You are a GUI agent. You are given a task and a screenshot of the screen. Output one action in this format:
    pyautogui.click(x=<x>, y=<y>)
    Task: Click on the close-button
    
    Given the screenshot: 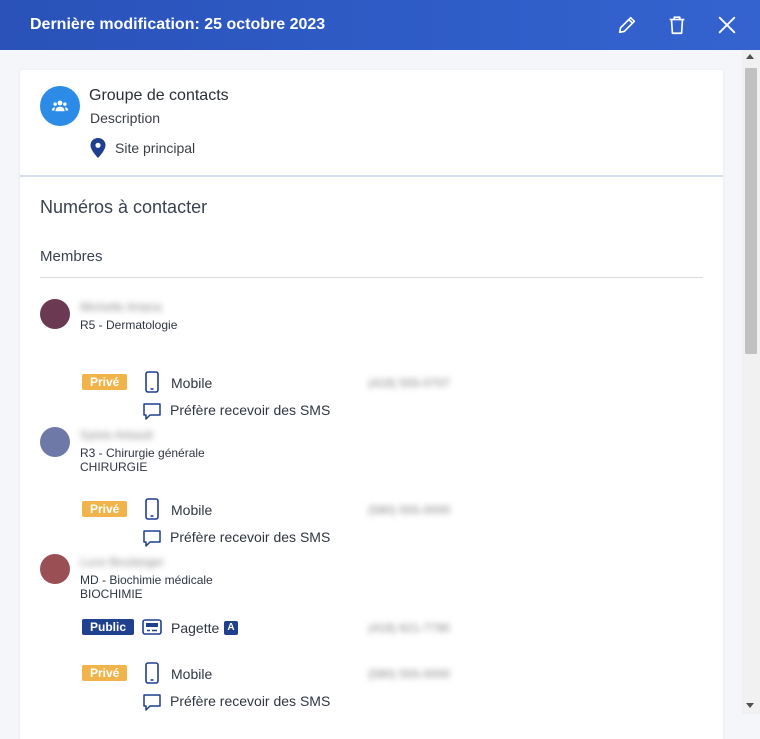 What is the action you would take?
    pyautogui.click(x=727, y=25)
    